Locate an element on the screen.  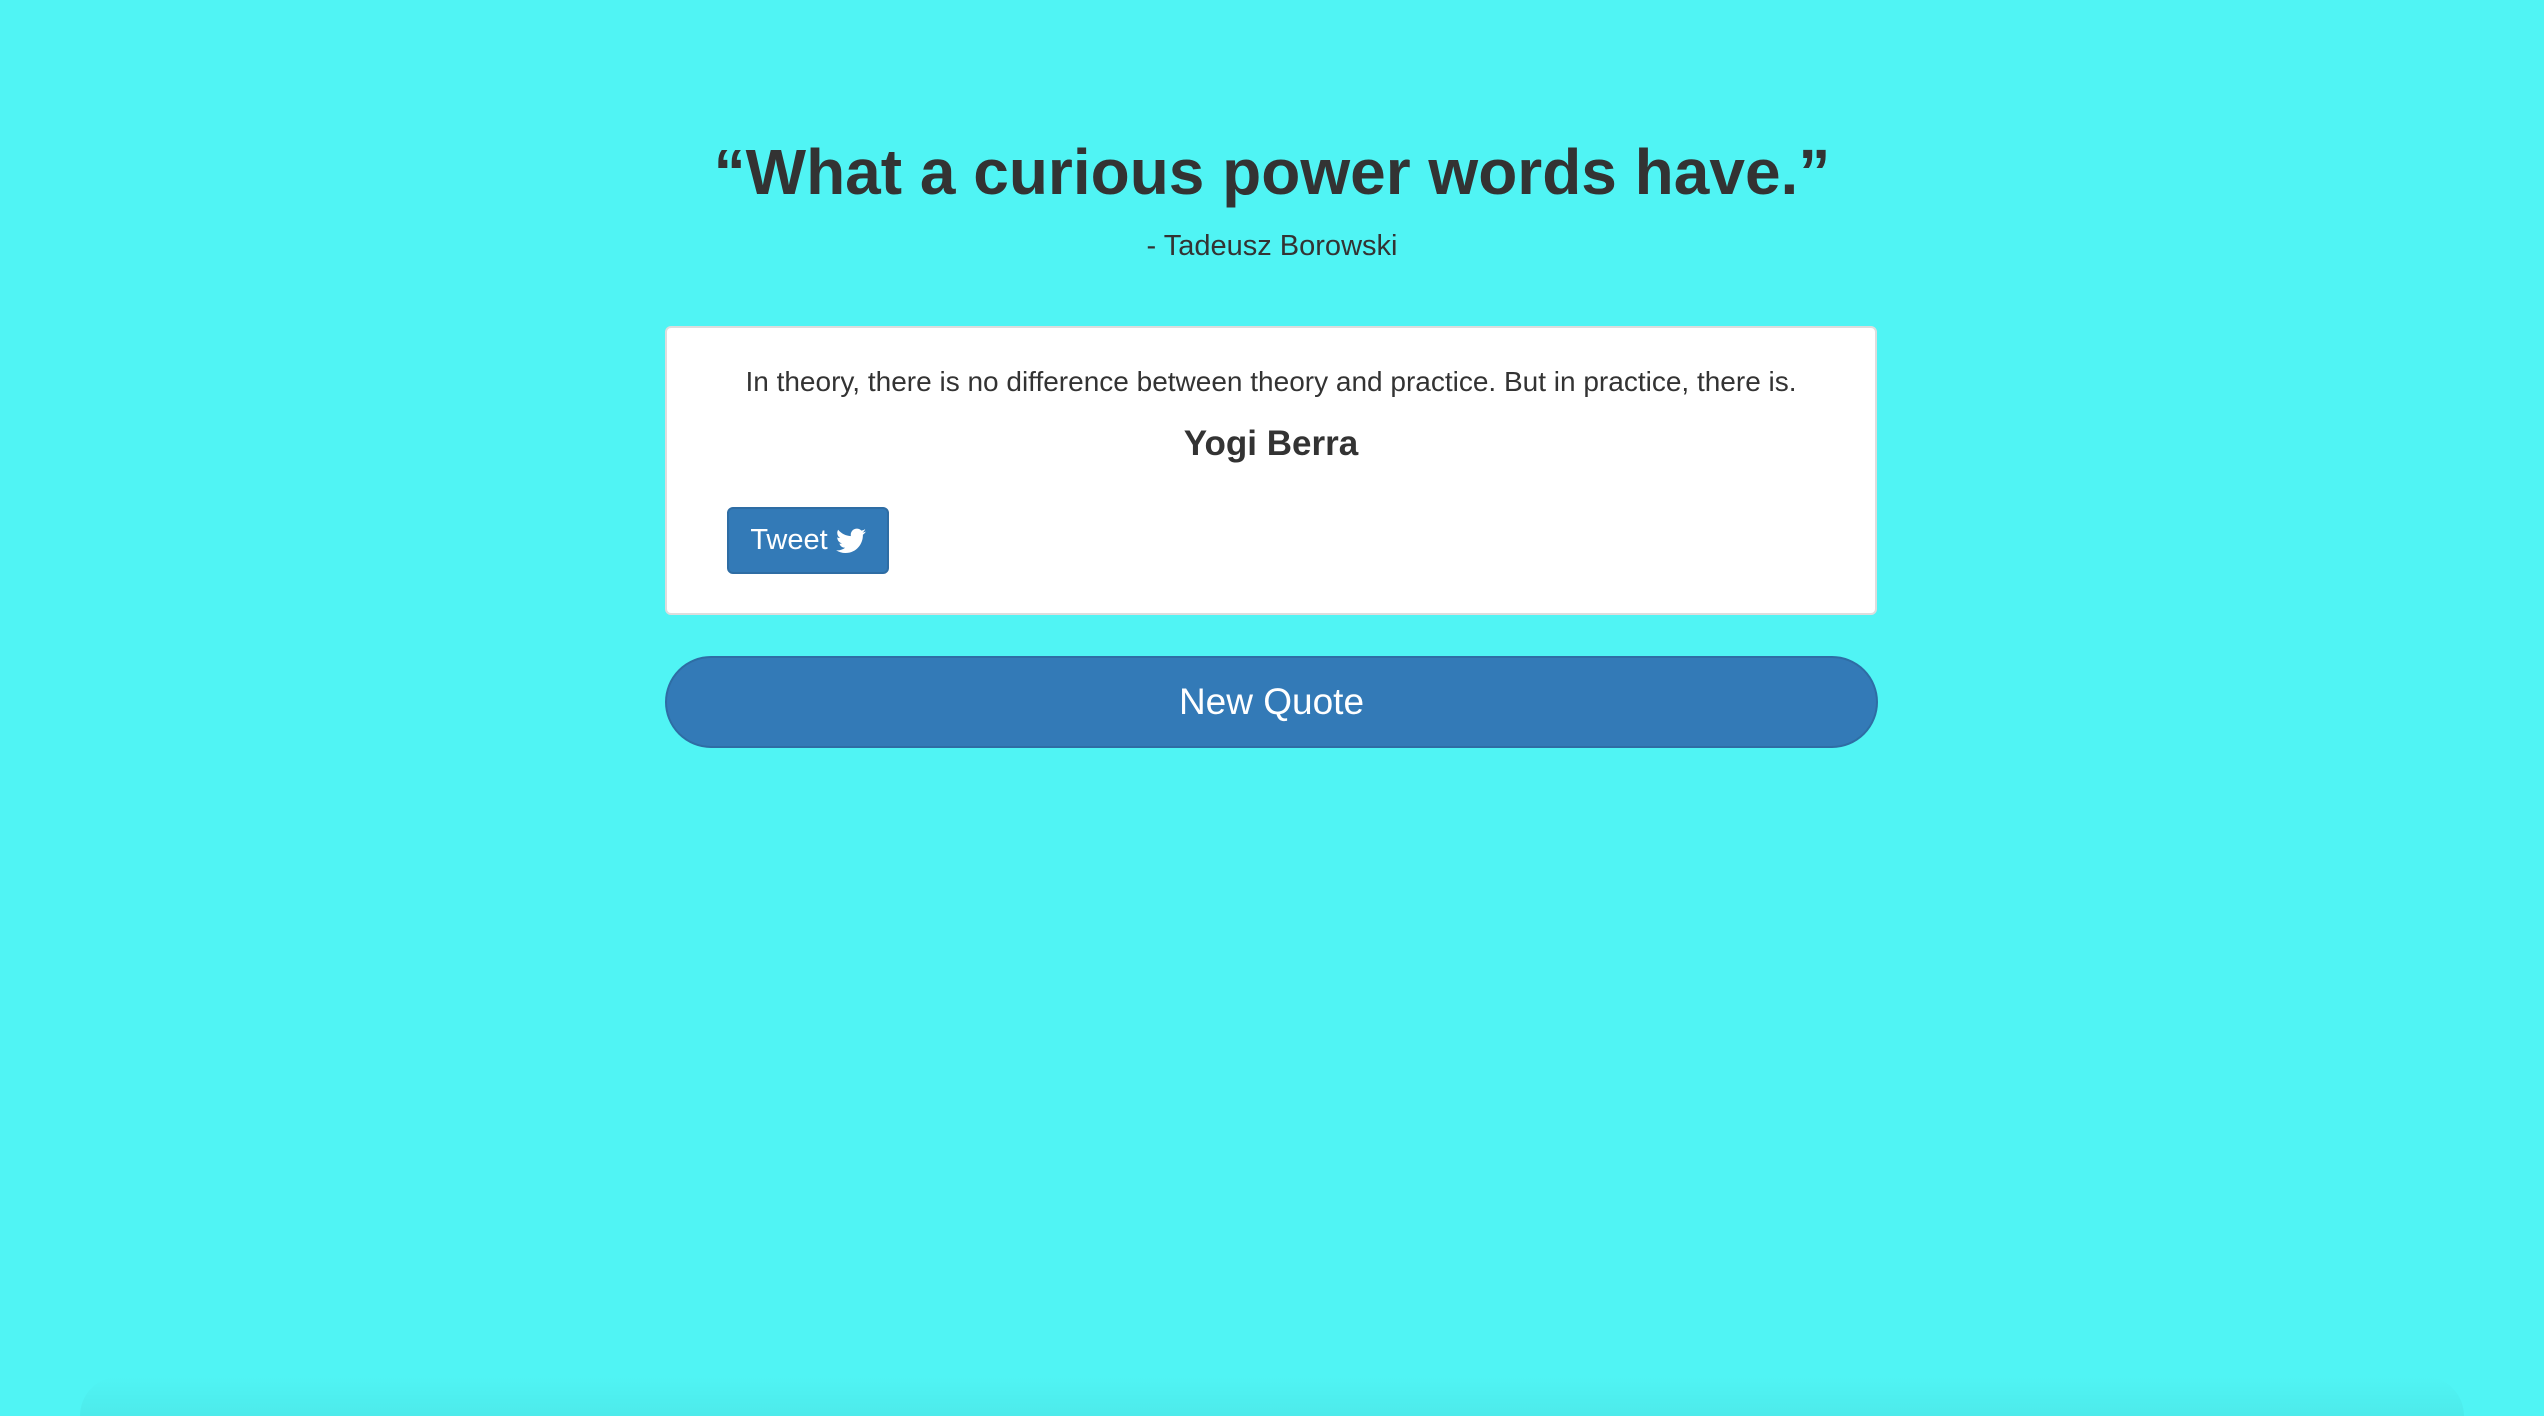
twitter-bird-icon is located at coordinates (850, 541).